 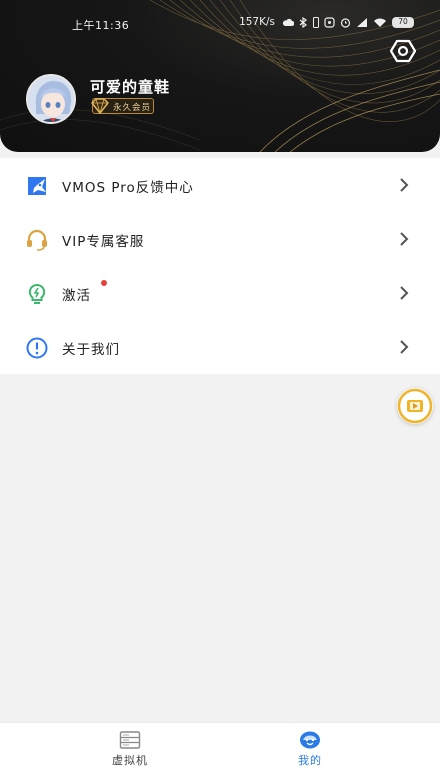 What do you see at coordinates (104, 283) in the screenshot?
I see `notification-dot` at bounding box center [104, 283].